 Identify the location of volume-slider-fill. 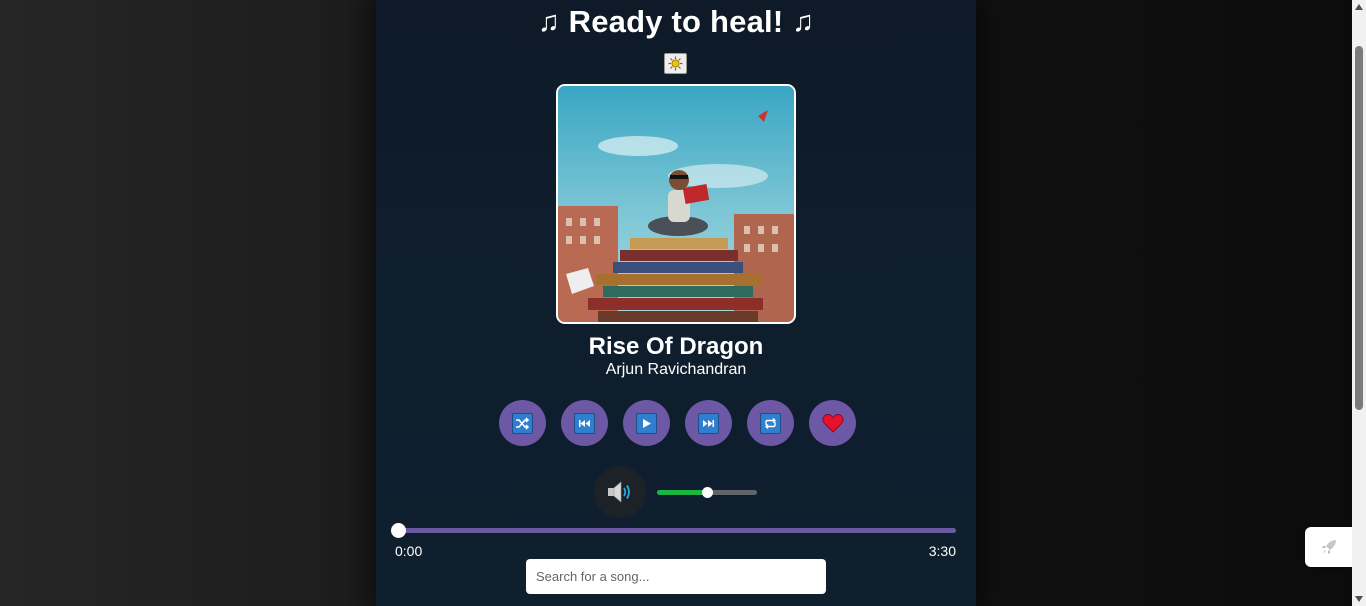
(682, 492).